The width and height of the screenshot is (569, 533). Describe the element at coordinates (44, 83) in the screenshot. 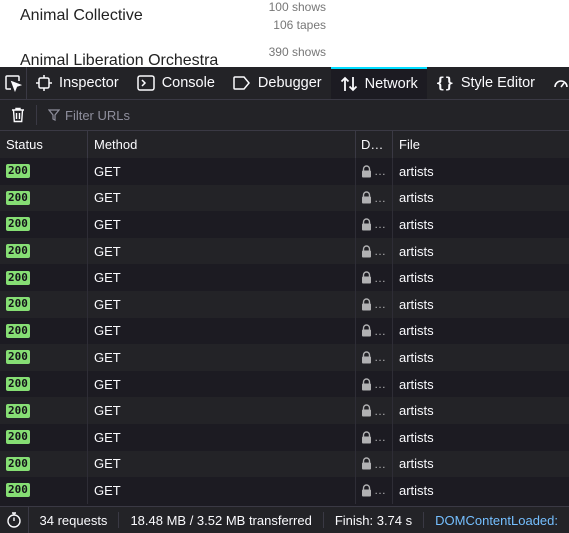

I see `inspector-icon` at that location.